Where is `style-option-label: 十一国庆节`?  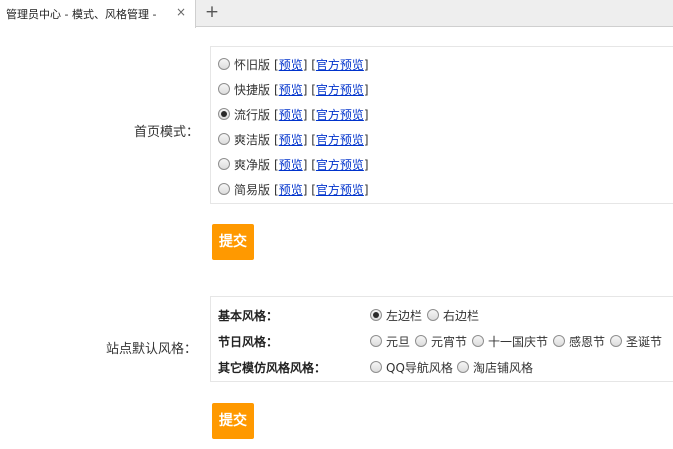 style-option-label: 十一国庆节 is located at coordinates (518, 342).